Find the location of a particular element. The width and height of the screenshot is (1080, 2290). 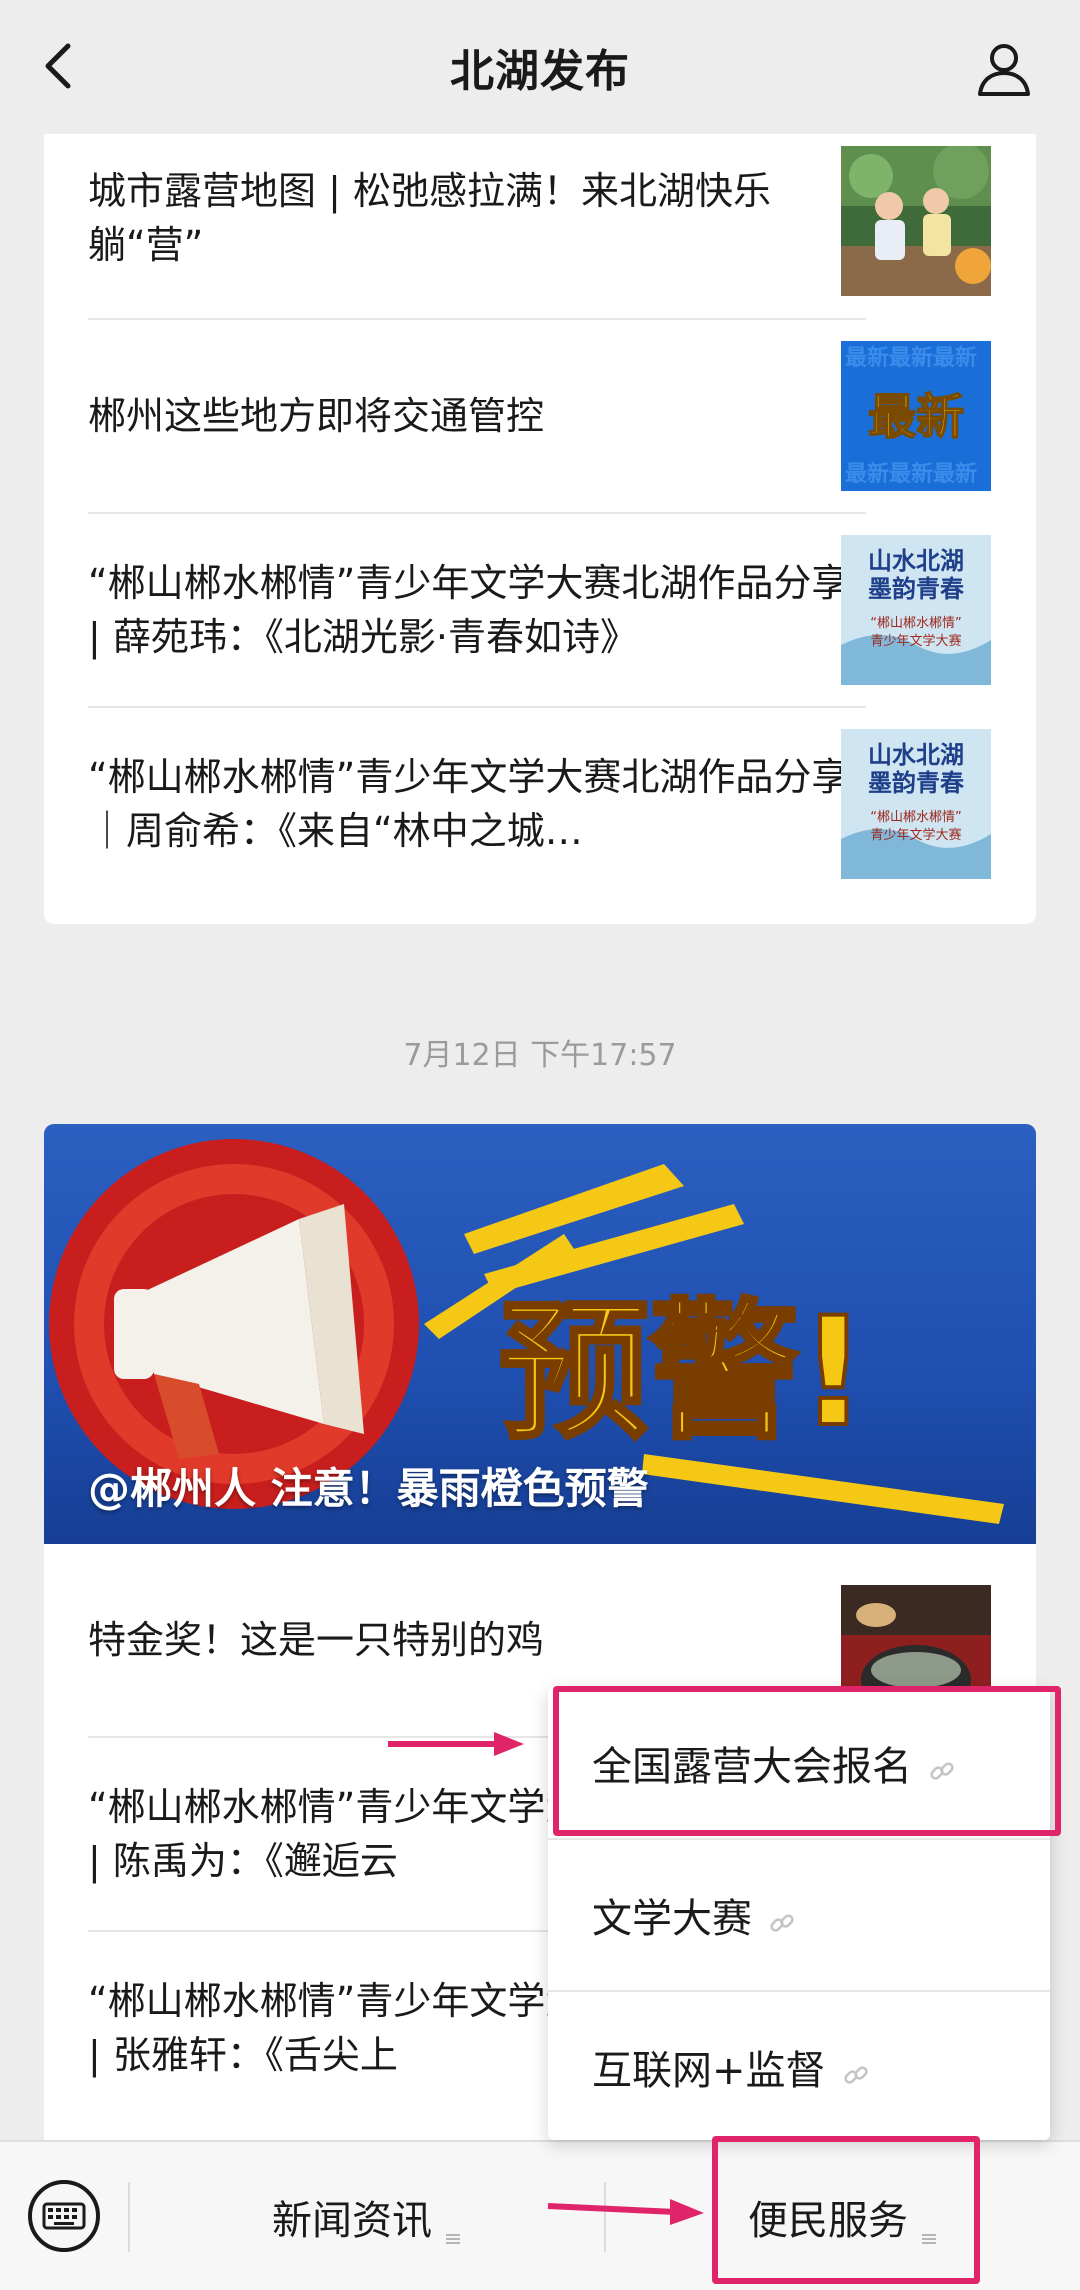

article-item: “郴山郴水郴情”青少年文学大赛北湖作品分享 | 薛苑玮：《北湖光影·青春如诗》 is located at coordinates (477, 610).